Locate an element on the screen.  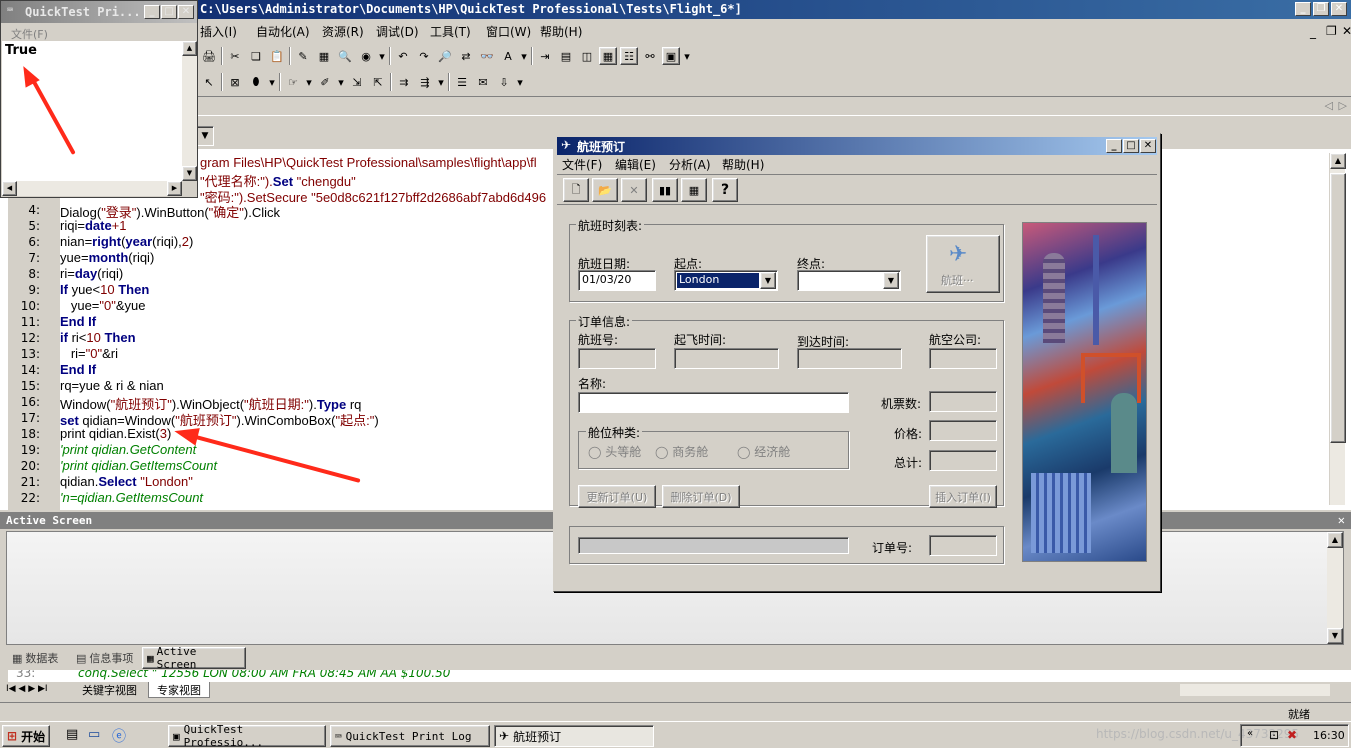
flight-menu-analysis: 分析(A) is located at coordinates (690, 164).